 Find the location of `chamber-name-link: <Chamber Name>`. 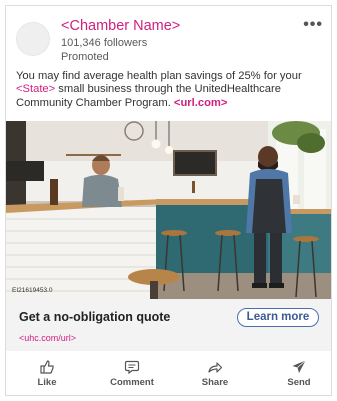

chamber-name-link: <Chamber Name> is located at coordinates (120, 26).